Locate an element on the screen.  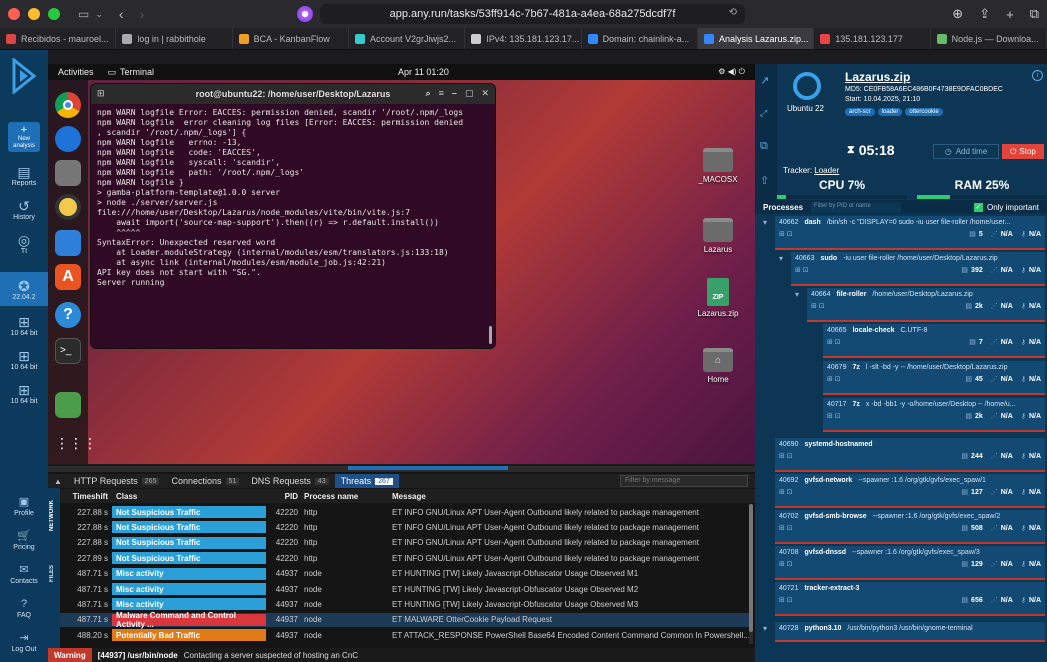
sidebar-item-log-out: ⇥ Log Out is located at coordinates (24, 641).